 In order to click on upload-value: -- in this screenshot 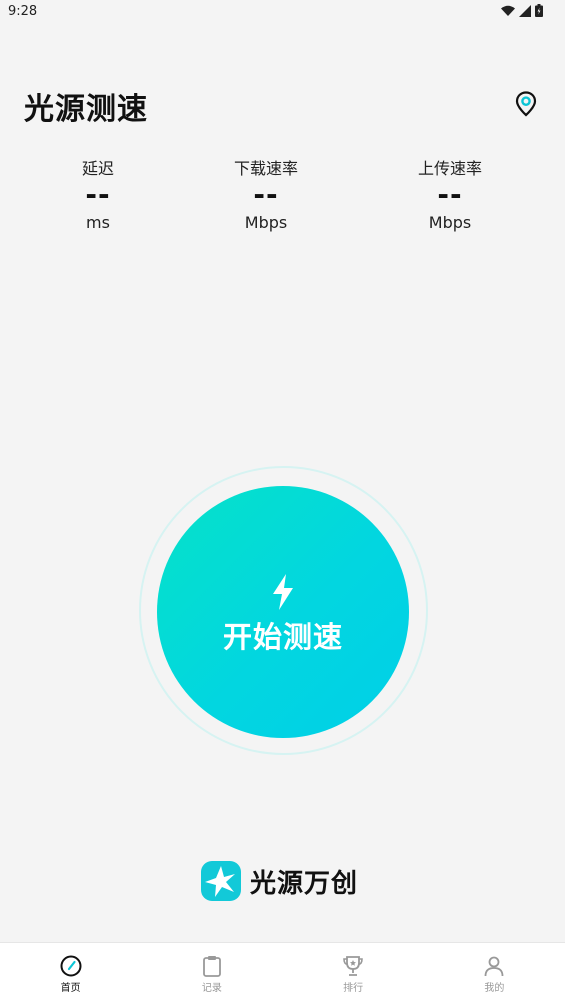, I will do `click(450, 194)`.